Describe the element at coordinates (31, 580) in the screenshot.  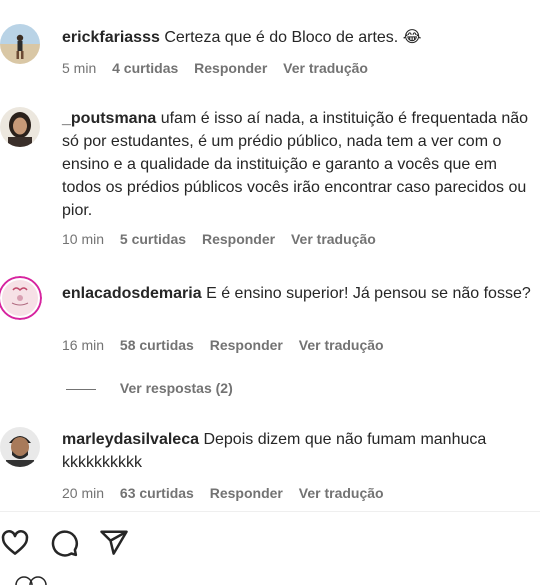
I see `partial-avatars` at that location.